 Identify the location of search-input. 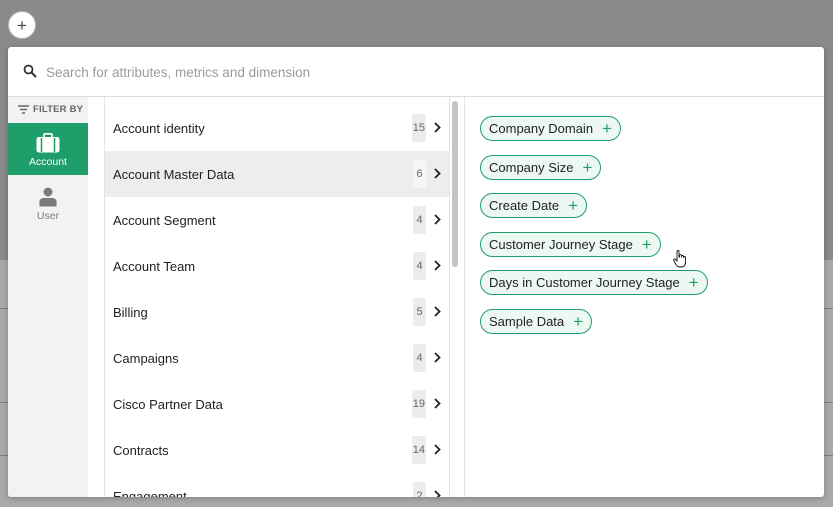
(426, 72).